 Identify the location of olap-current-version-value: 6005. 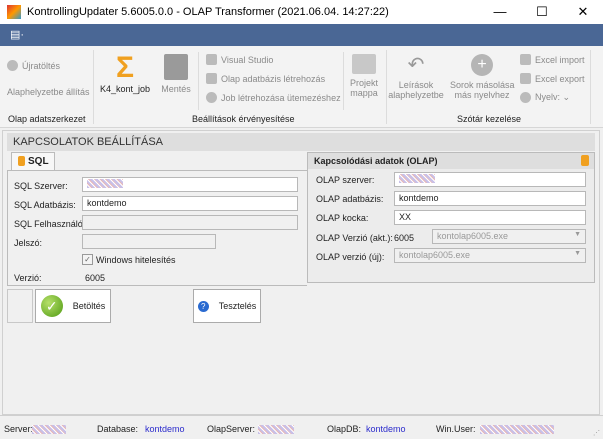
(404, 238).